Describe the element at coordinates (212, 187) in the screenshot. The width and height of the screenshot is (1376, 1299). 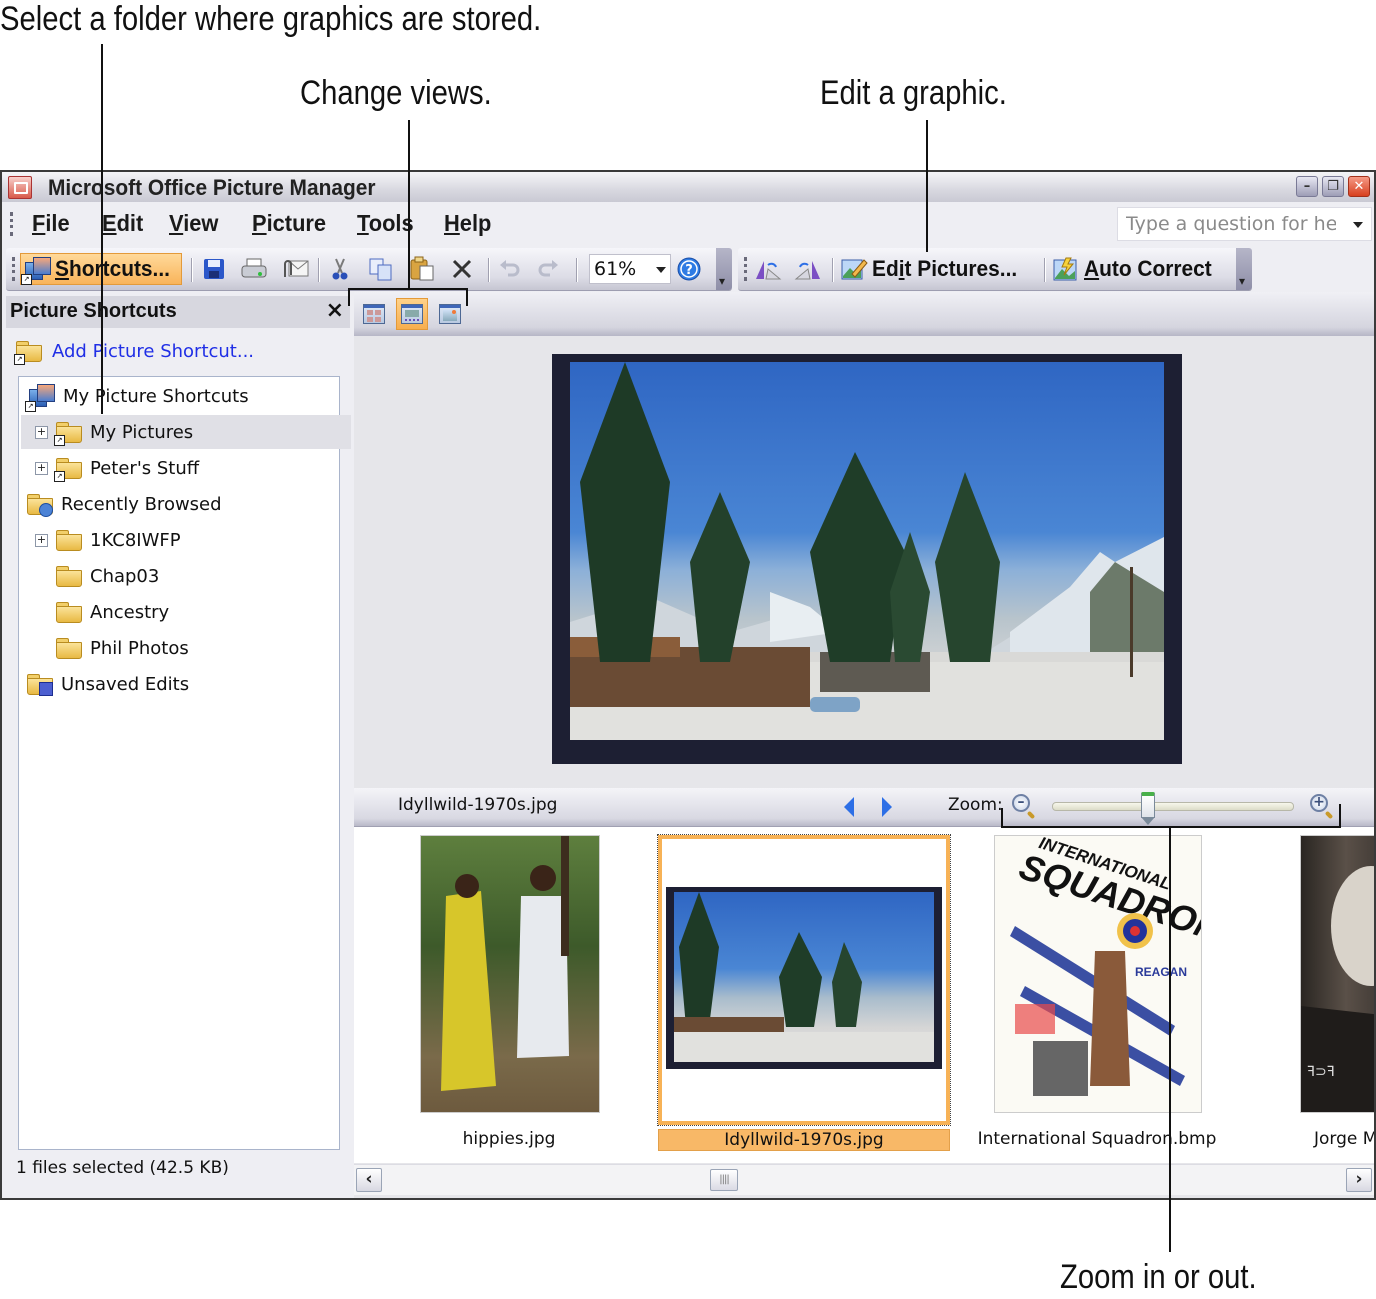
I see `window-title: Microsoft Office Picture Manager` at that location.